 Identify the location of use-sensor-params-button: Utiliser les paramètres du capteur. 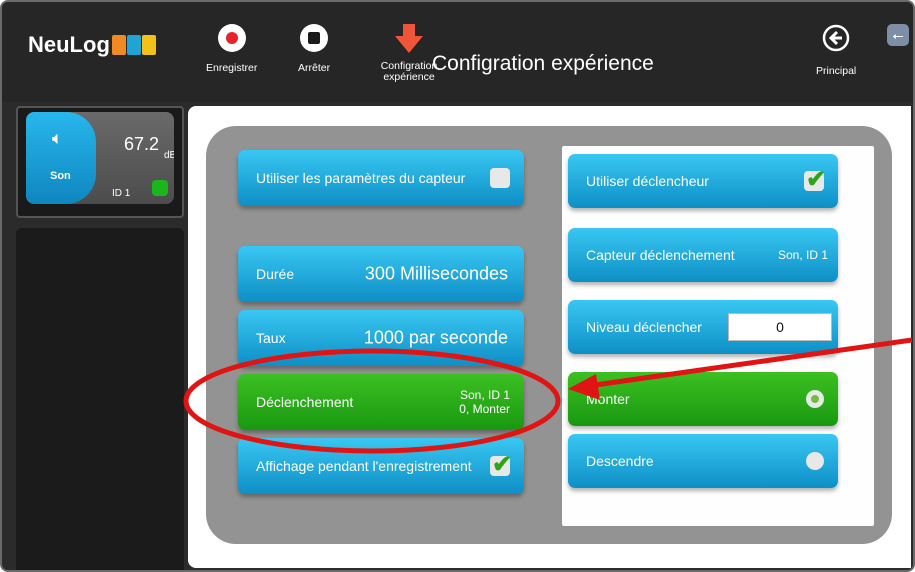
(381, 178).